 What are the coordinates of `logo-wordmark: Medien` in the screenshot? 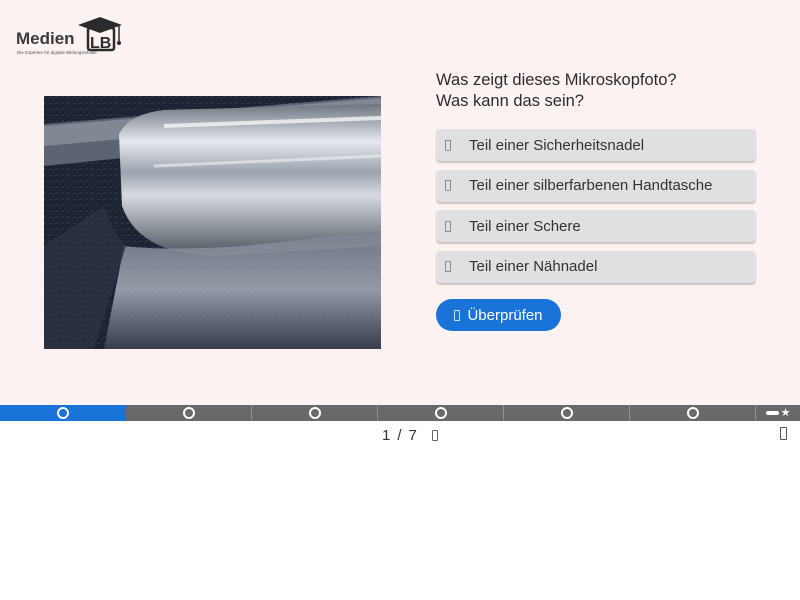 It's located at (45, 38).